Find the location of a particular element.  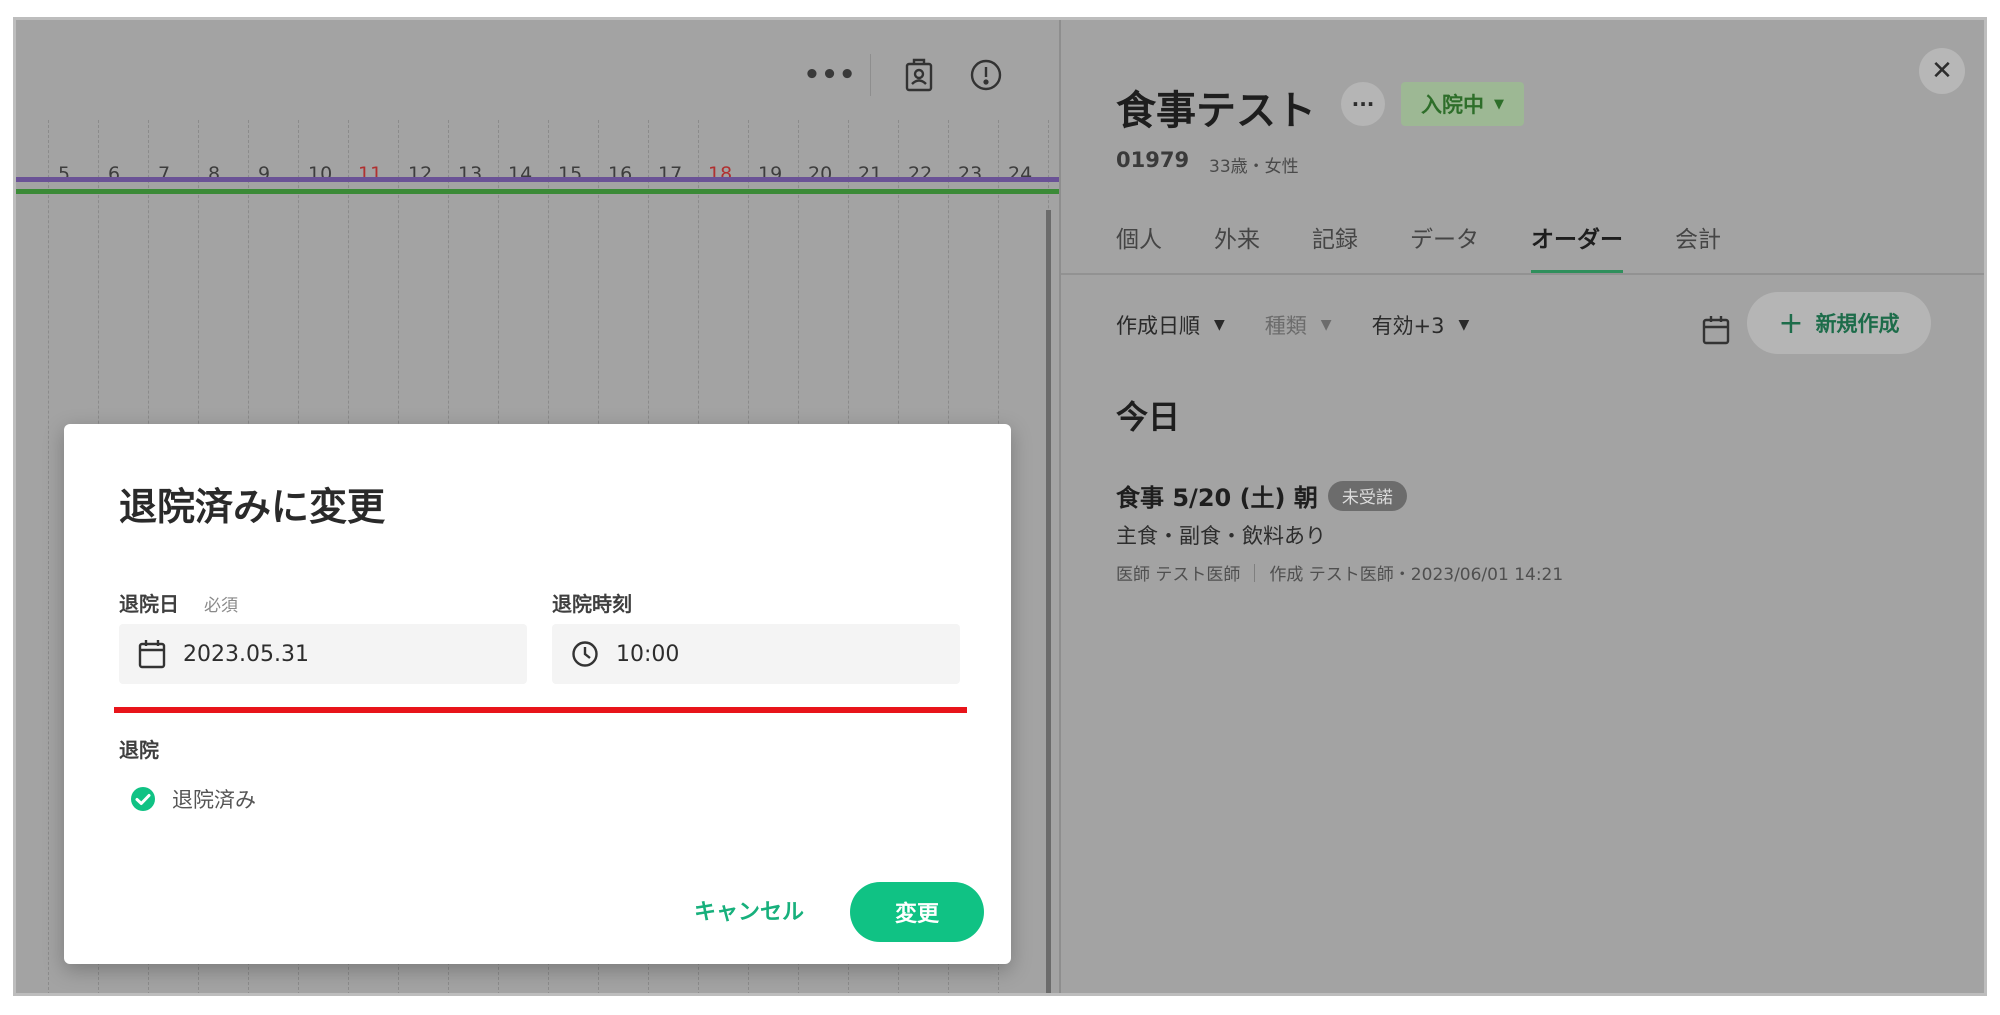

discharge-time-value: 10:00 is located at coordinates (648, 654).